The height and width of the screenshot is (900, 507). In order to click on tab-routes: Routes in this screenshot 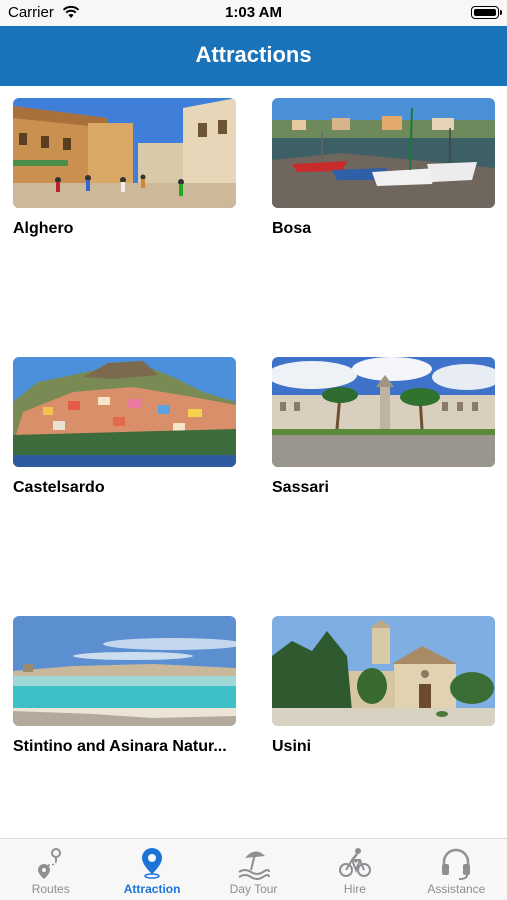, I will do `click(50, 869)`.